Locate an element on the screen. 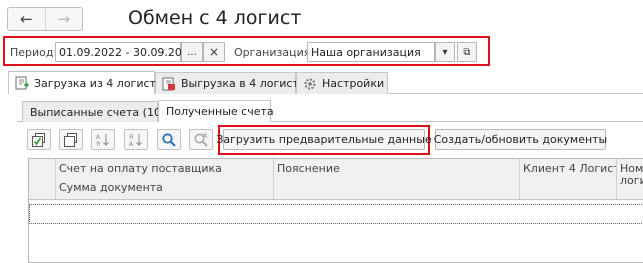 The image size is (643, 263). check-all-button is located at coordinates (39, 139).